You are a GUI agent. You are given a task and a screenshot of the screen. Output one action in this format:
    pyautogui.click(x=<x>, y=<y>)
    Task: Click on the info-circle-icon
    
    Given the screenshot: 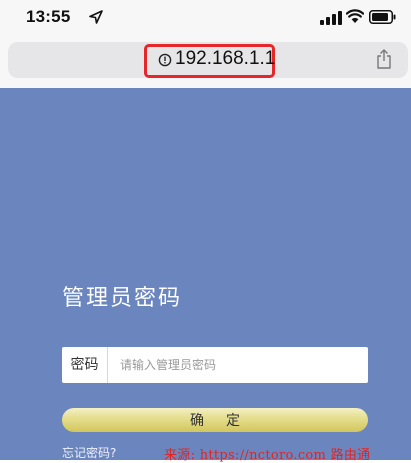 What is the action you would take?
    pyautogui.click(x=165, y=60)
    